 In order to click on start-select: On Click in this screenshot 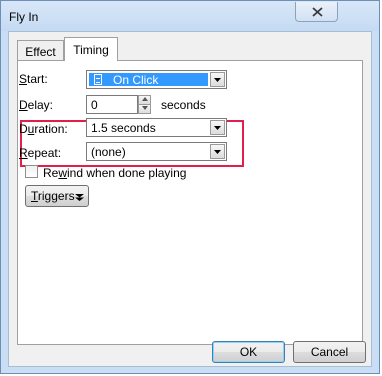, I will do `click(156, 79)`.